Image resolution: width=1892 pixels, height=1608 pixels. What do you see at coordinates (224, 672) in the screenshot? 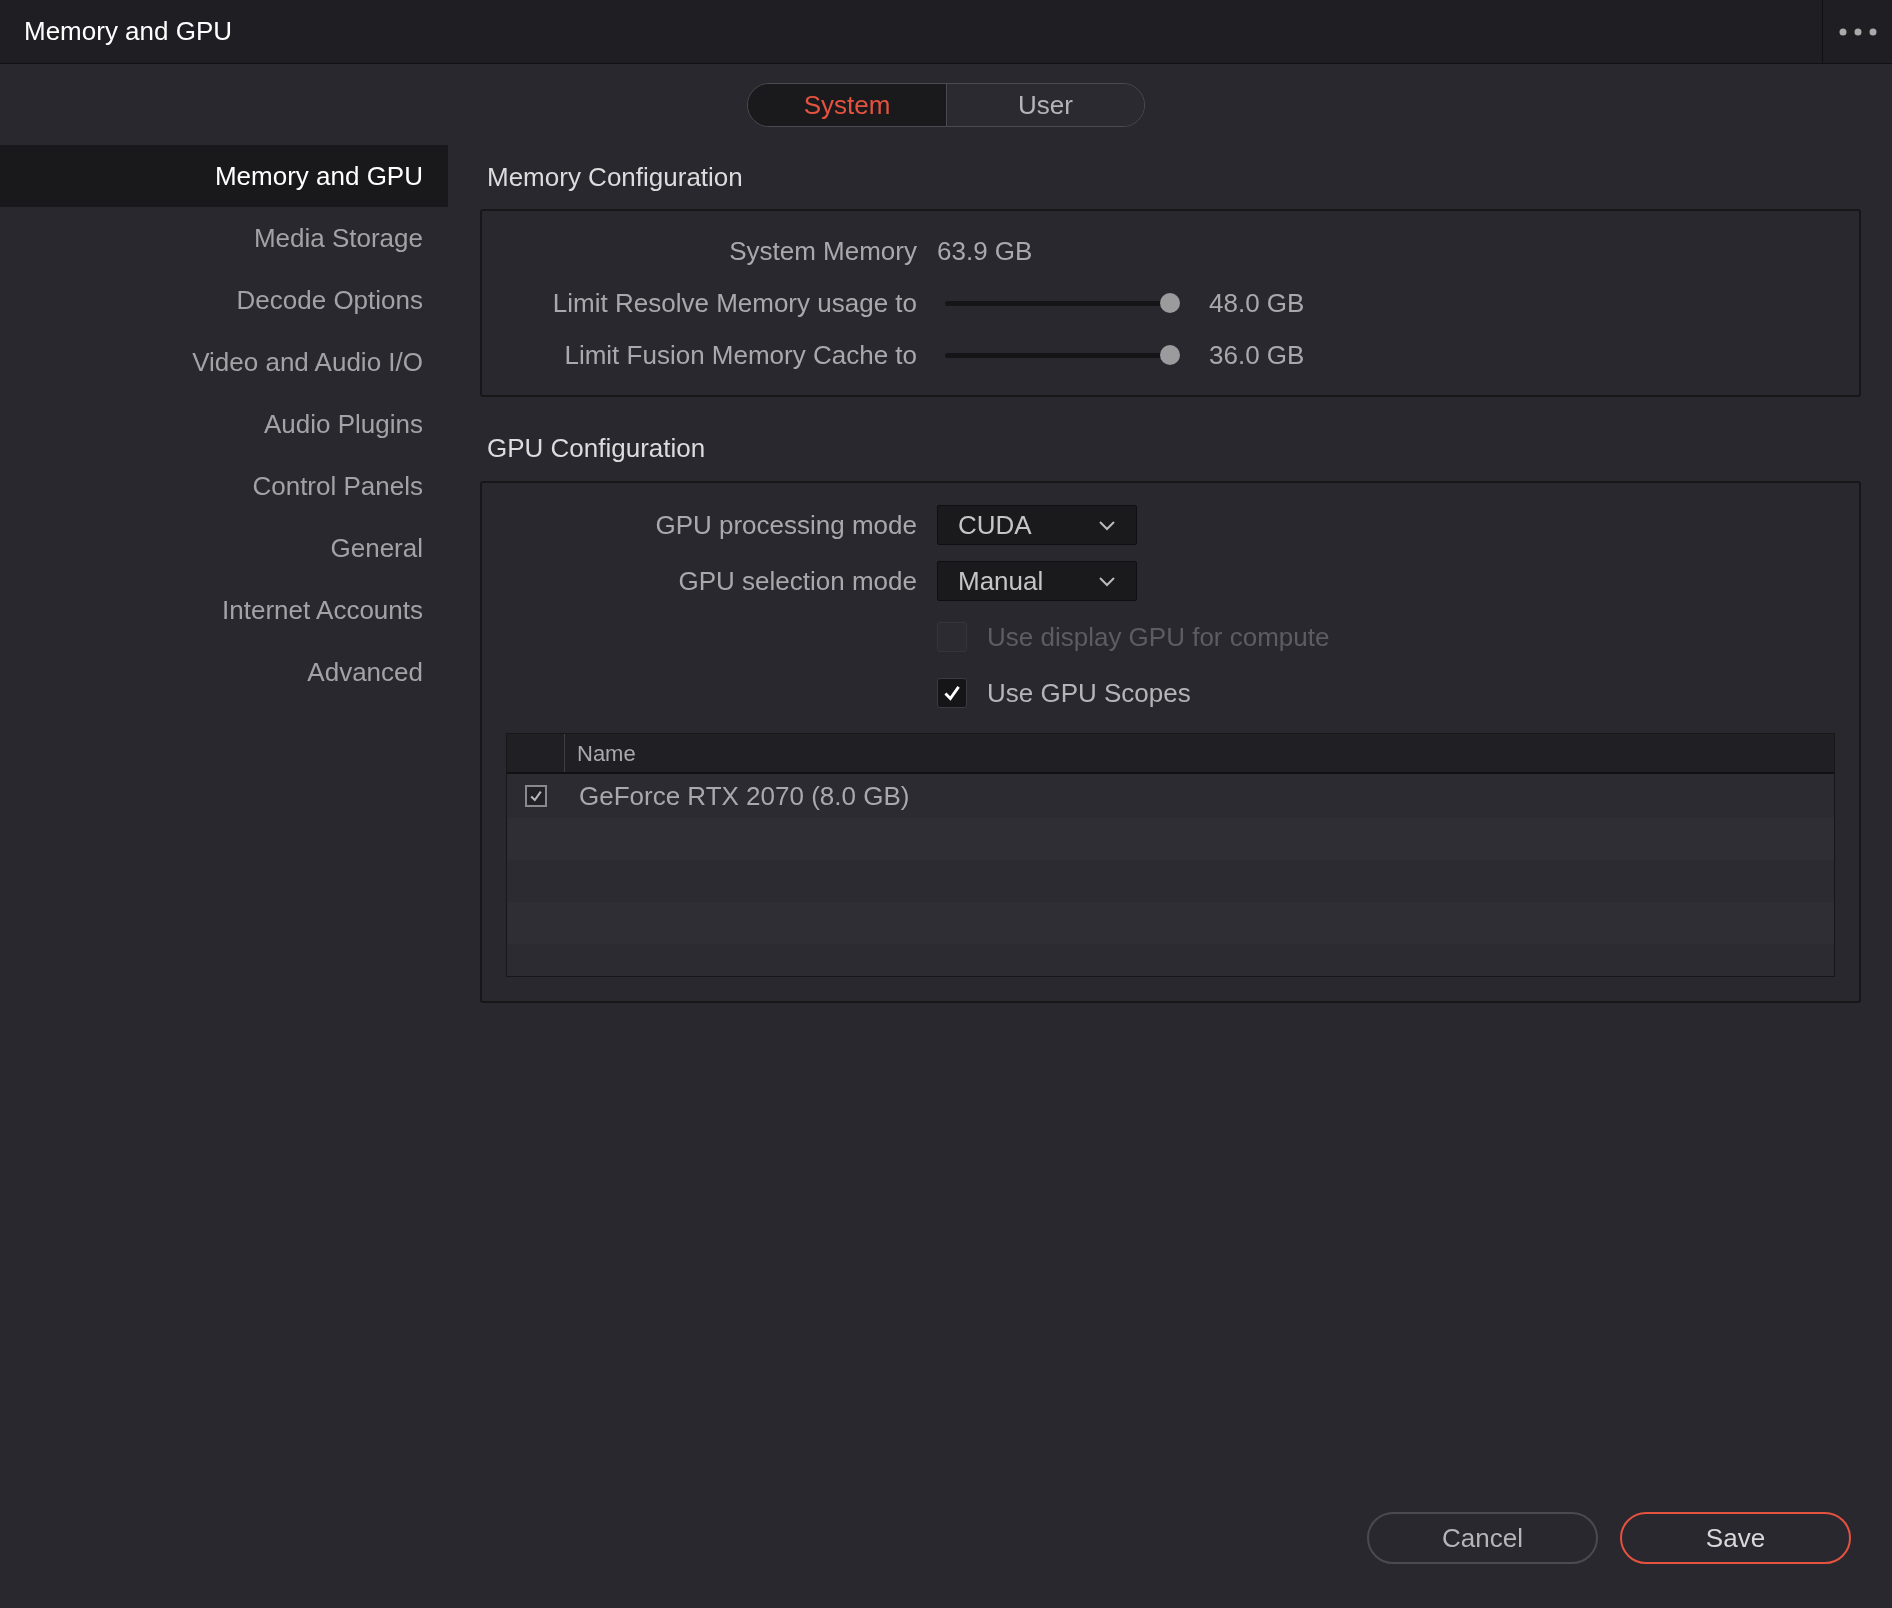
I see `sidebar-item: Advanced` at bounding box center [224, 672].